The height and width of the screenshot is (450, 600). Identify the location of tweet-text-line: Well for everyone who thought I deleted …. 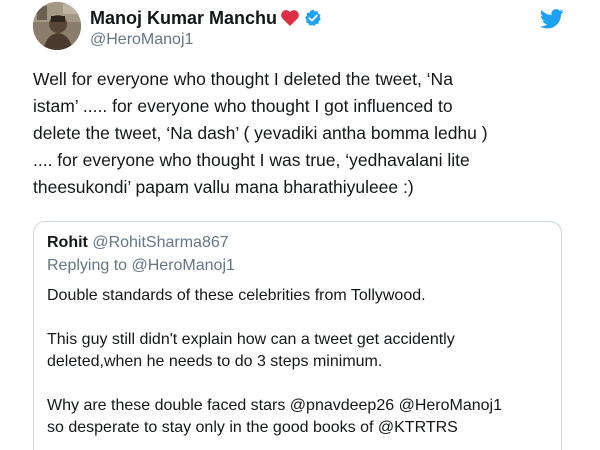
(243, 79).